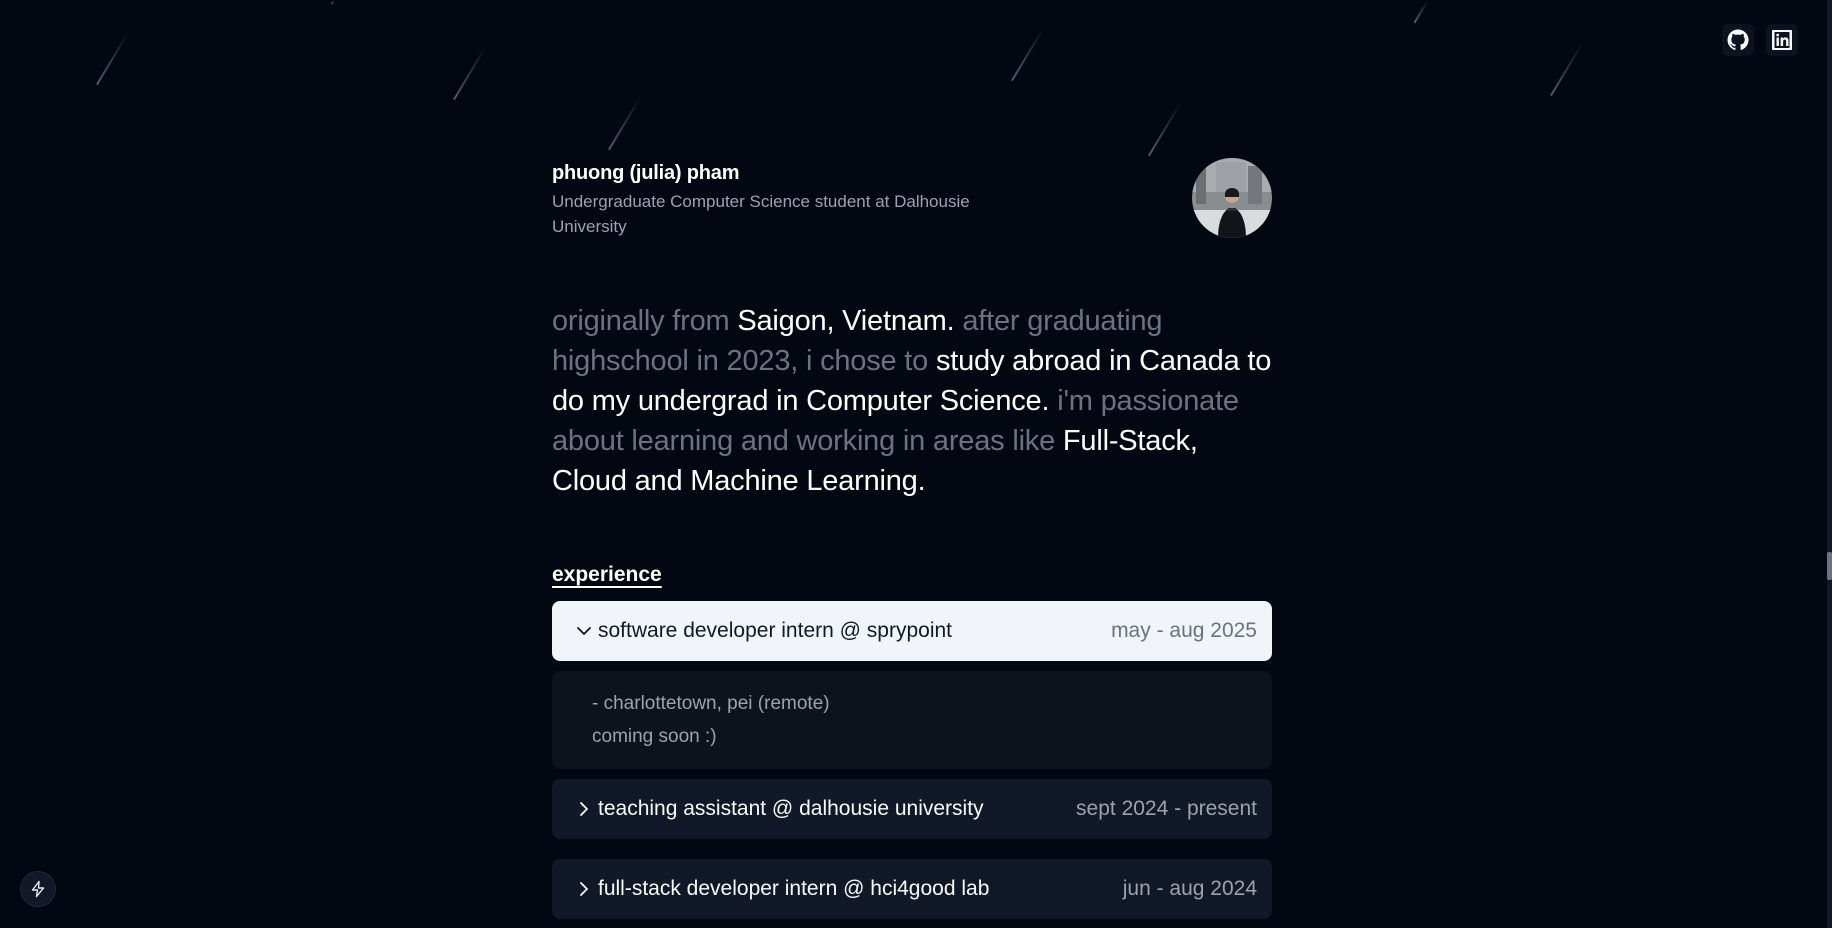 Image resolution: width=1832 pixels, height=928 pixels. Describe the element at coordinates (711, 703) in the screenshot. I see `experience-location: - charlottetown, pei (remote)` at that location.